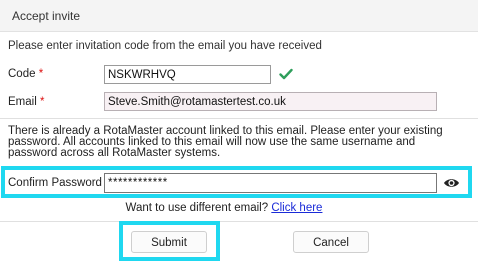 This screenshot has width=478, height=261. I want to click on divider, so click(239, 118).